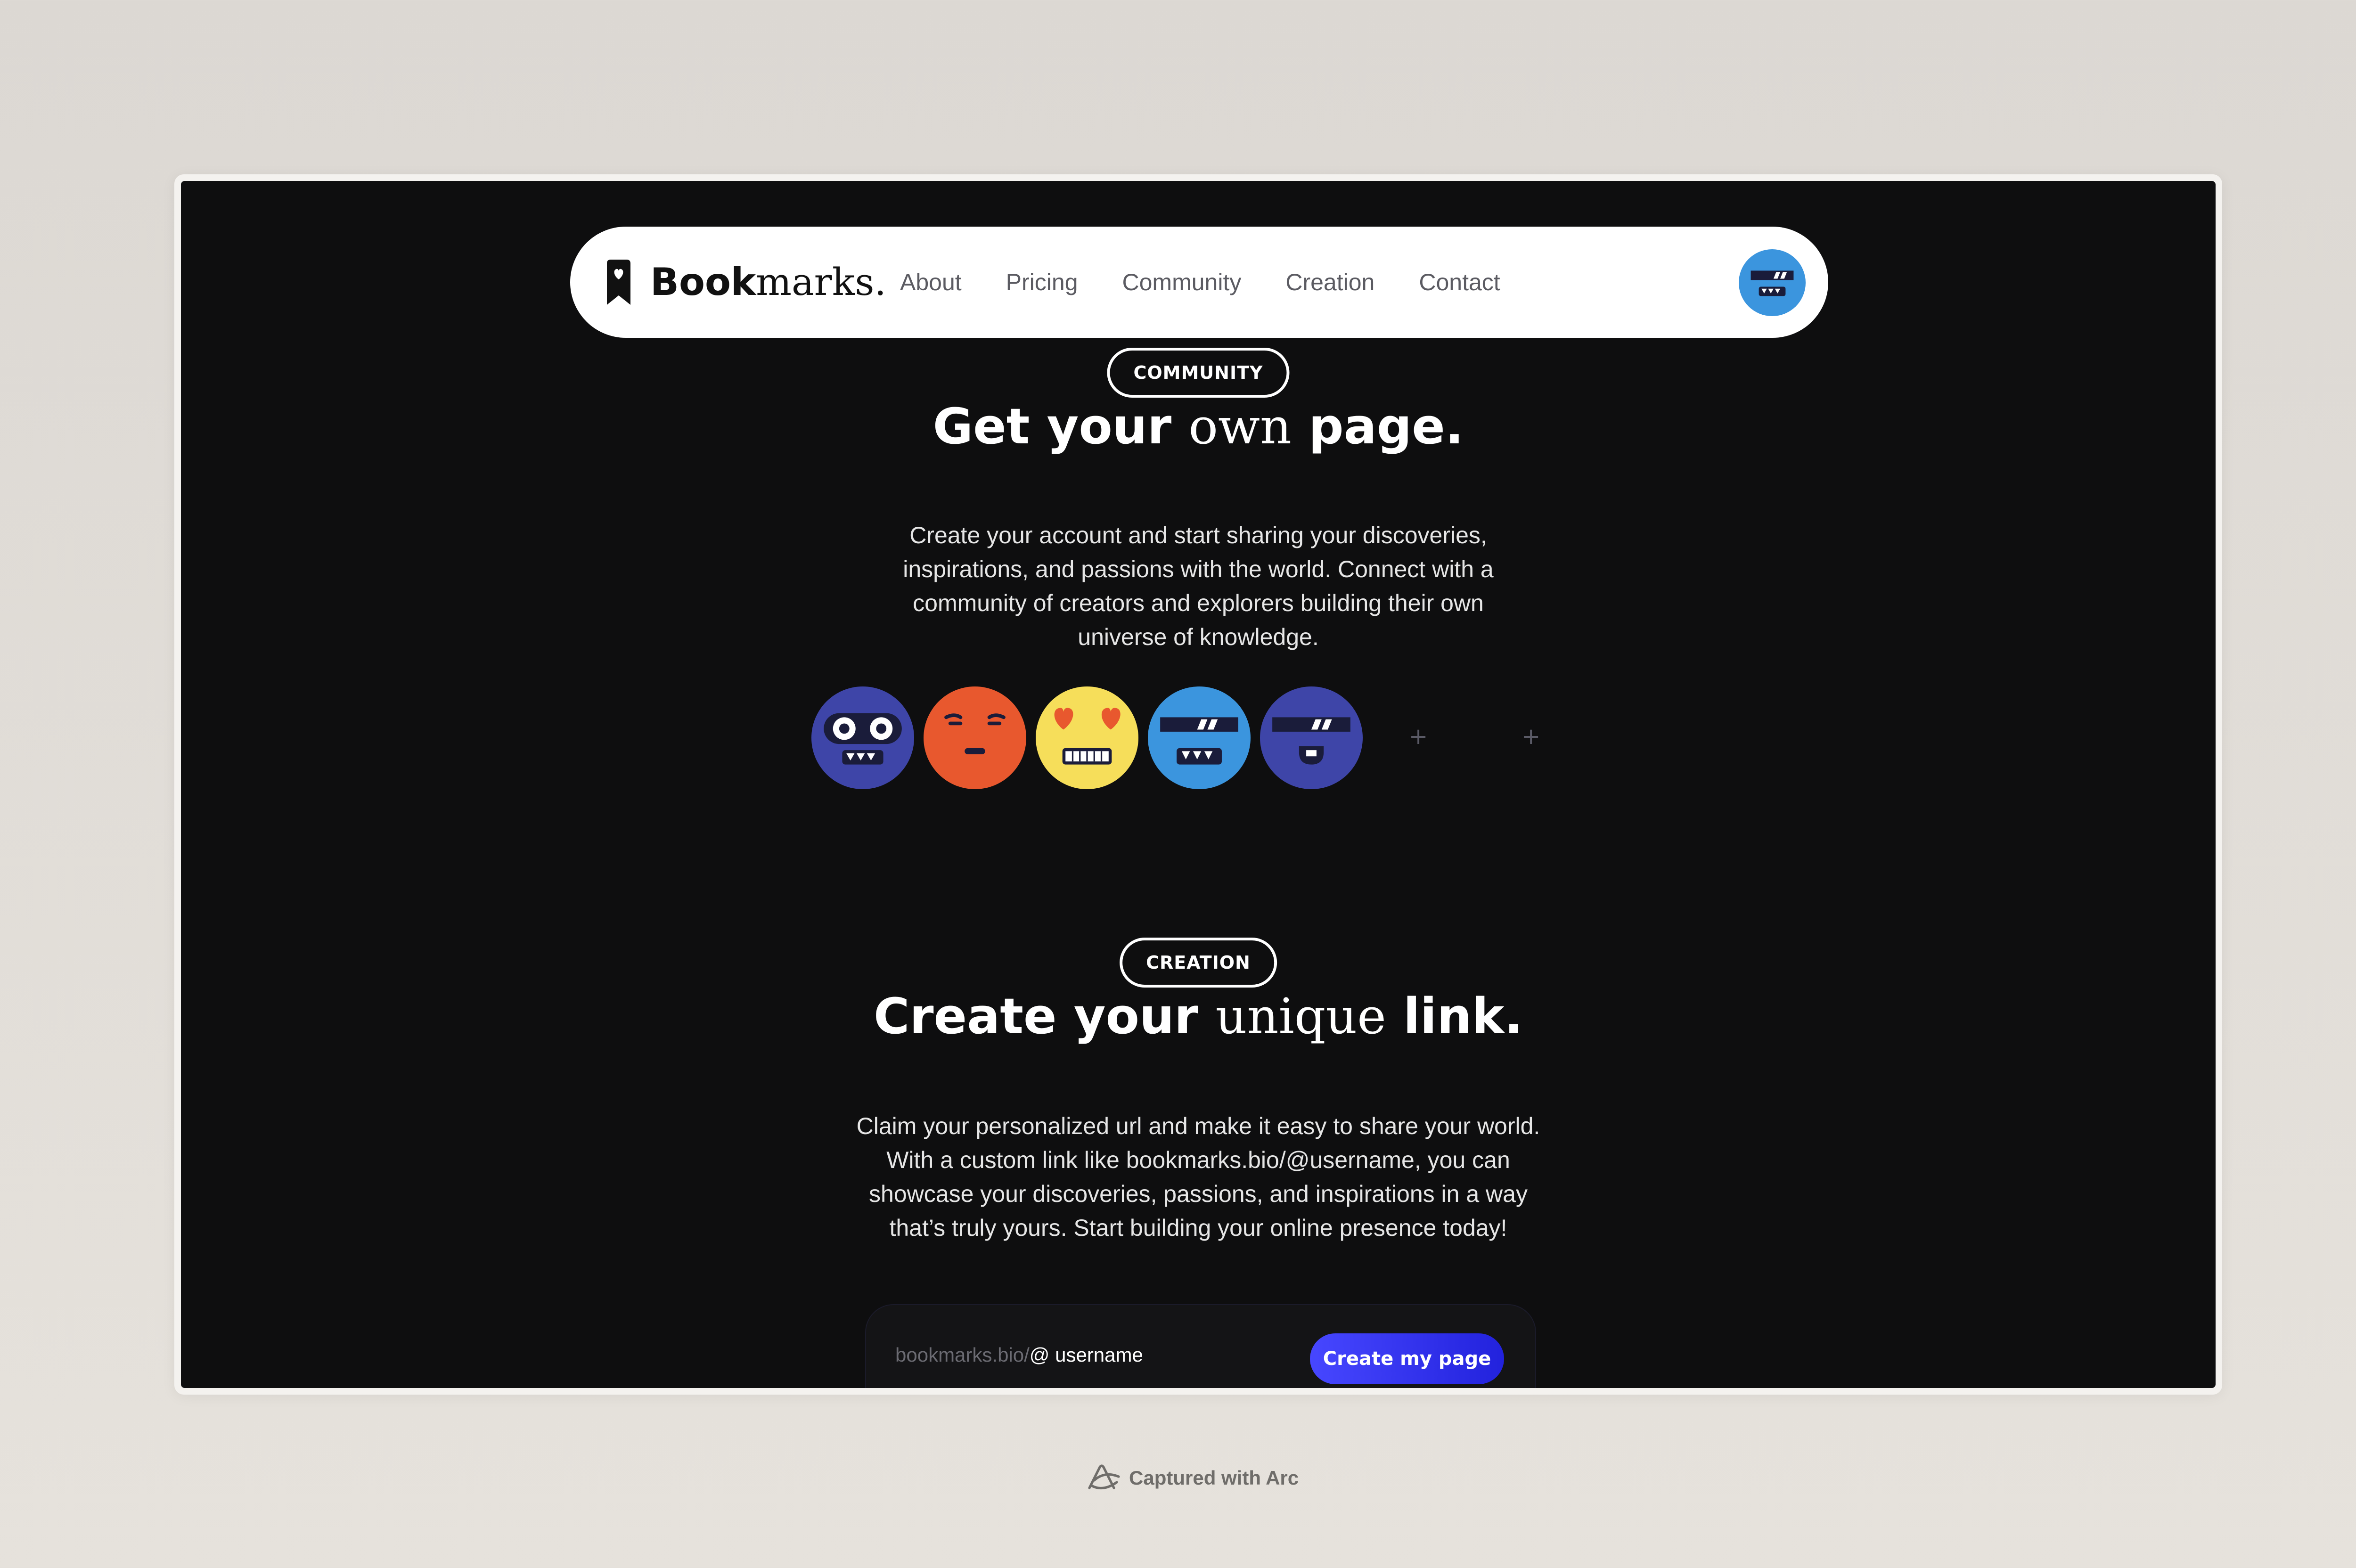  Describe the element at coordinates (1454, 1016) in the screenshot. I see `heading-part: link.` at that location.